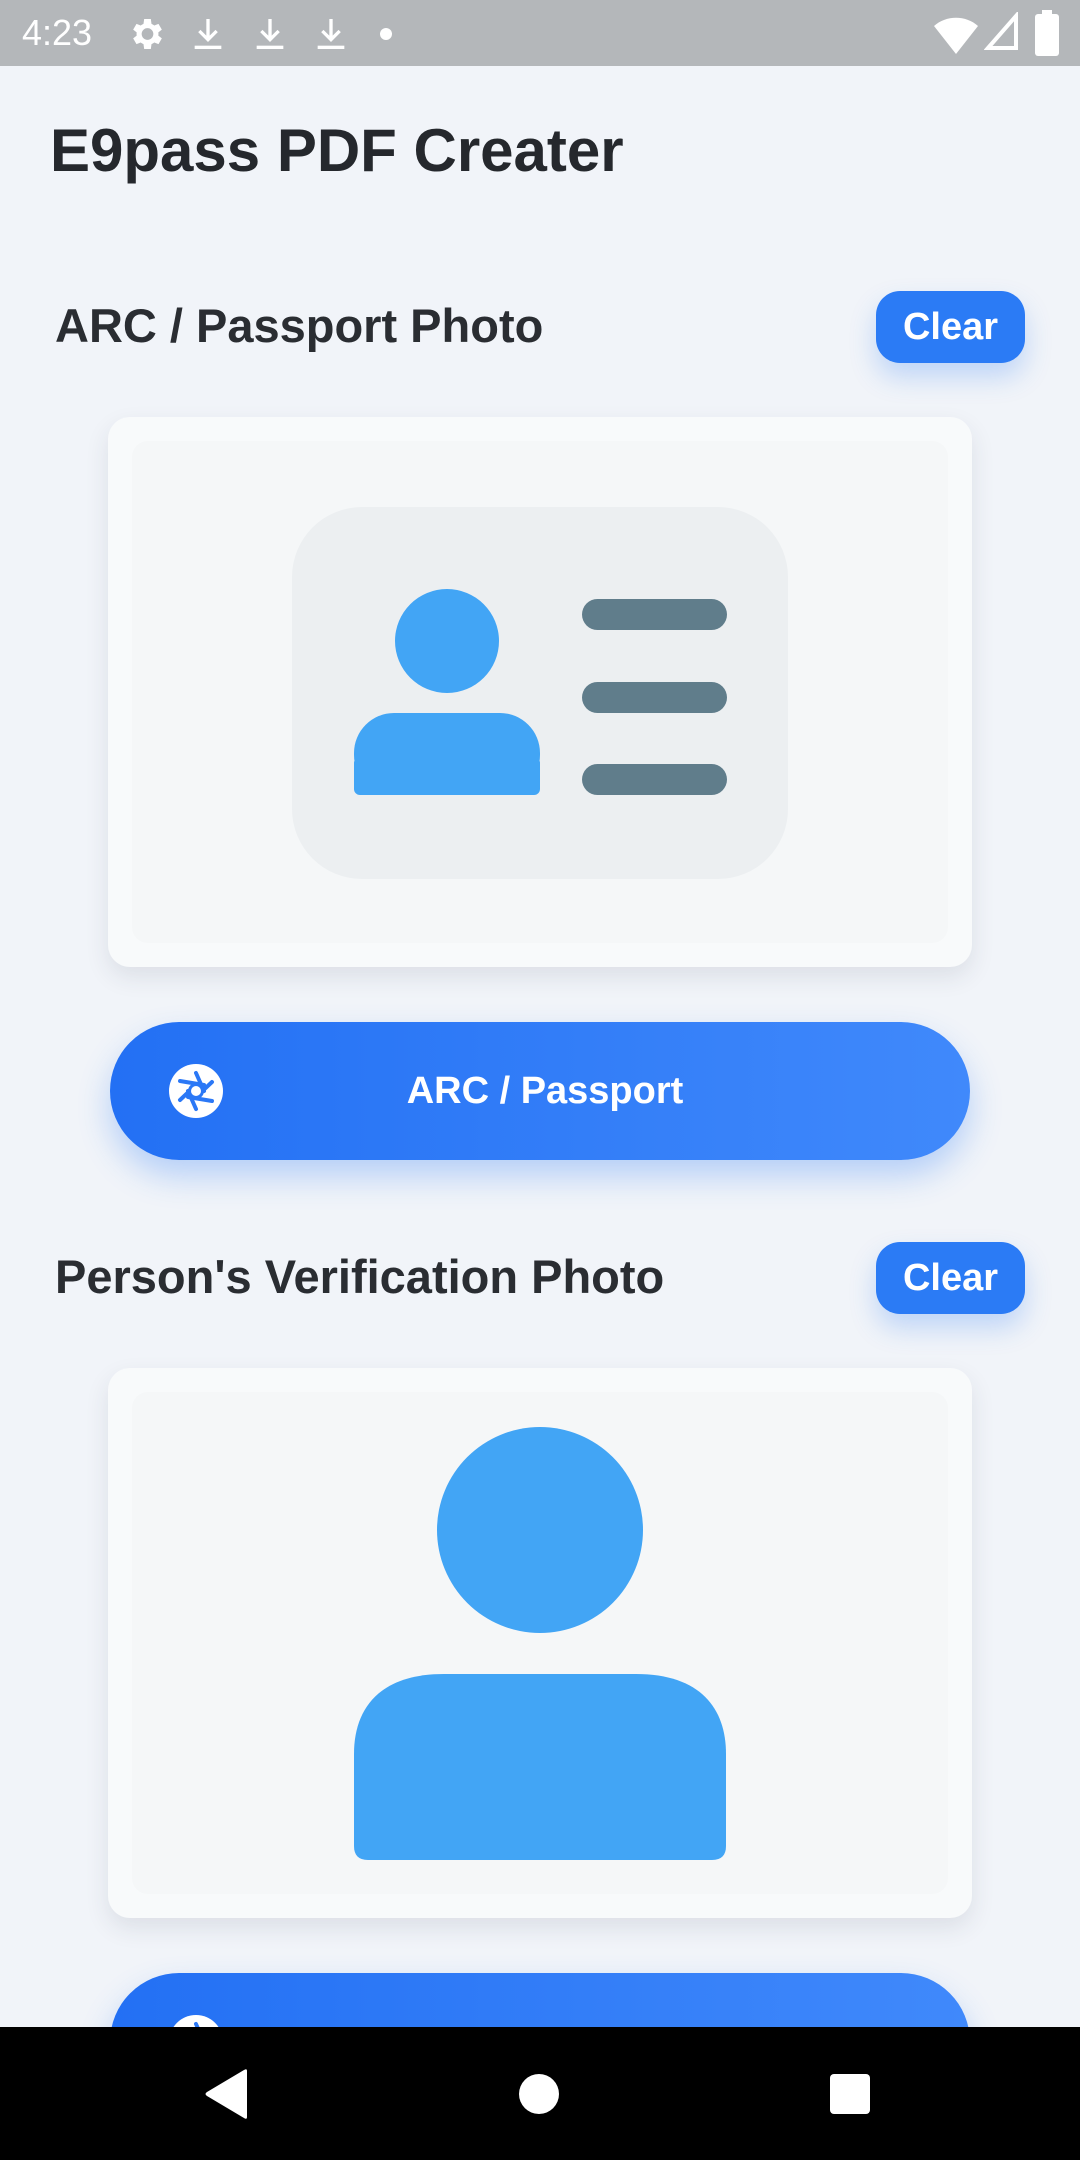  What do you see at coordinates (337, 150) in the screenshot?
I see `app-title: E9pass PDF Creater` at bounding box center [337, 150].